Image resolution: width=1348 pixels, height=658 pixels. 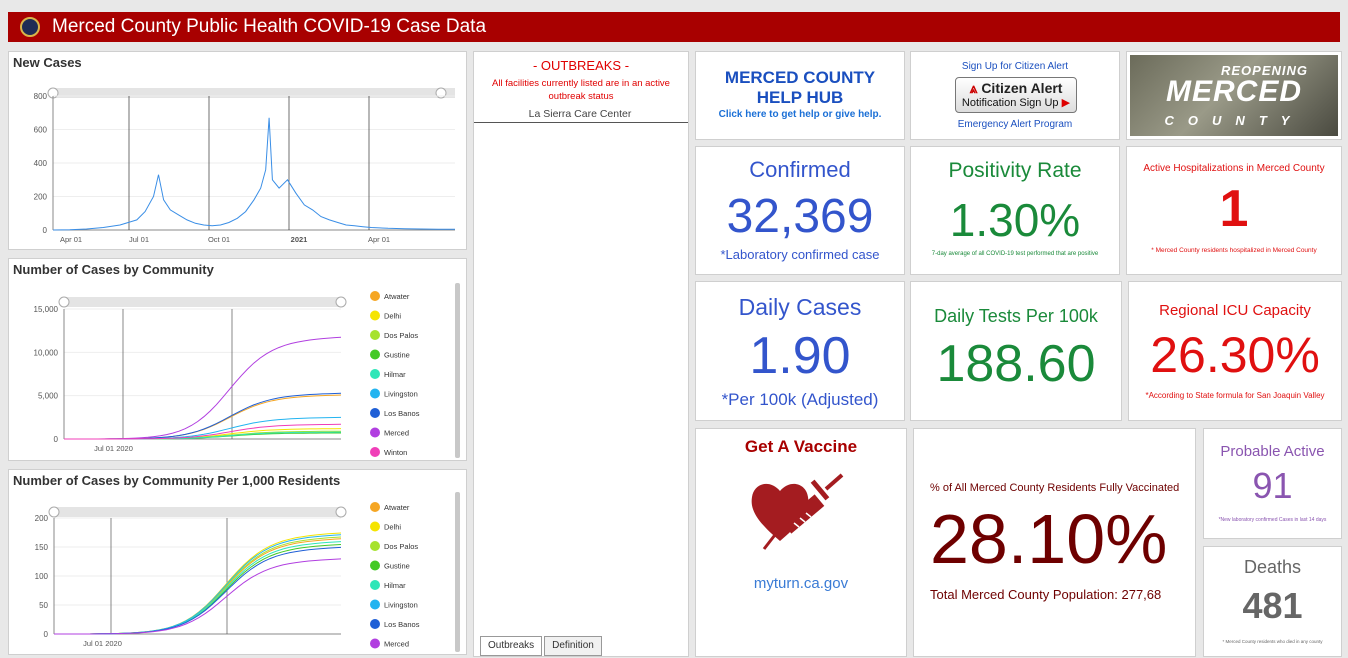 I want to click on citizen-alert-logo-icon: ⩓, so click(x=975, y=88).